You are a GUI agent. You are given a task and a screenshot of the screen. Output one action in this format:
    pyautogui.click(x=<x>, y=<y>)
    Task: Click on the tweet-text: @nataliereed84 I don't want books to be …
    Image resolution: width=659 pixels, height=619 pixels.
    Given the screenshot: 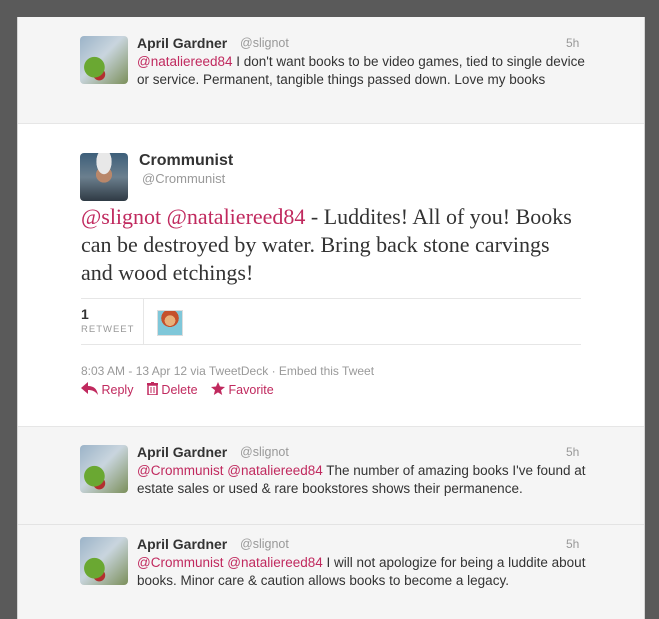 What is the action you would take?
    pyautogui.click(x=363, y=71)
    